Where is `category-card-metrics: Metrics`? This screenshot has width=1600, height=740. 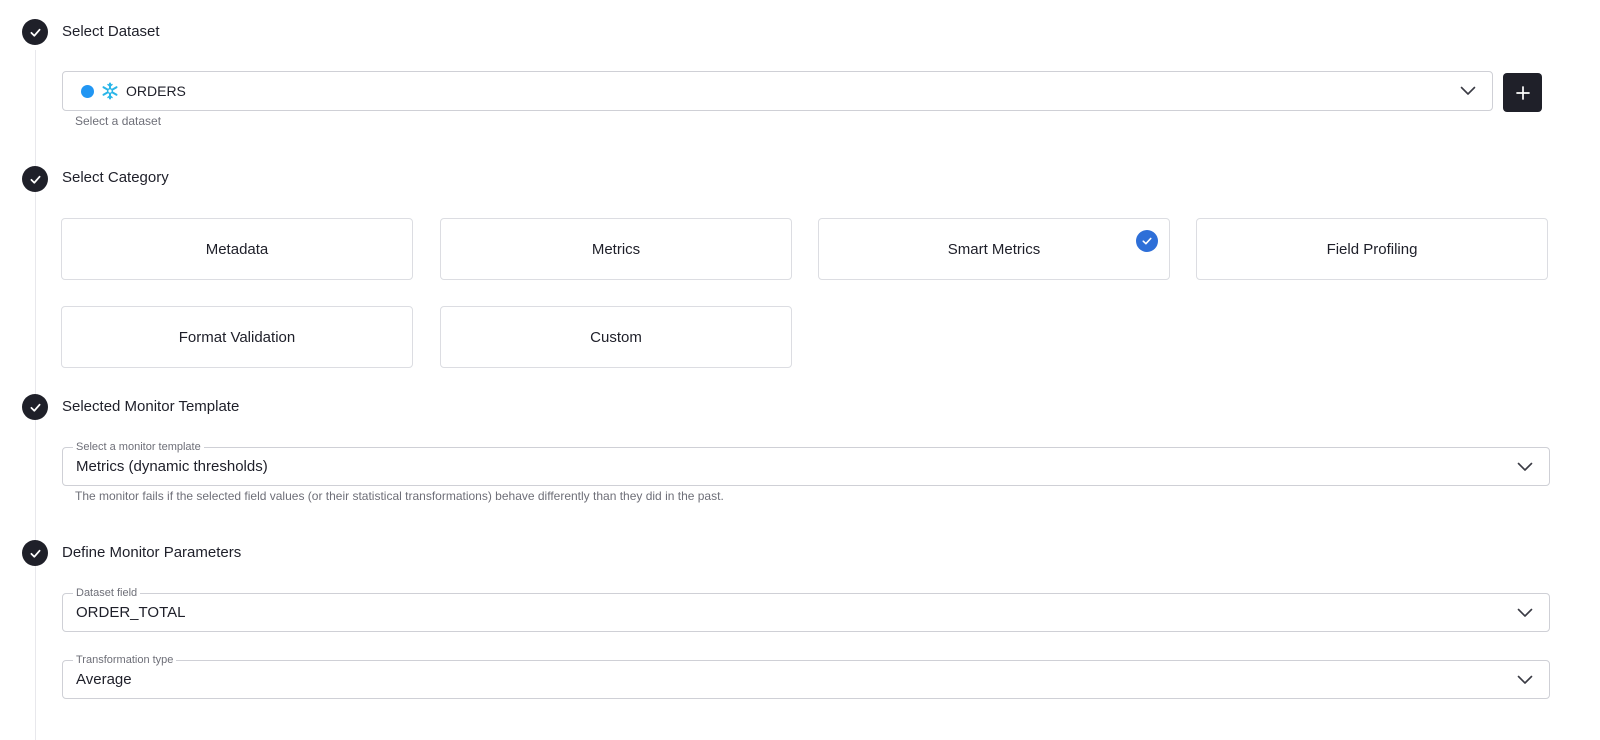 category-card-metrics: Metrics is located at coordinates (616, 249).